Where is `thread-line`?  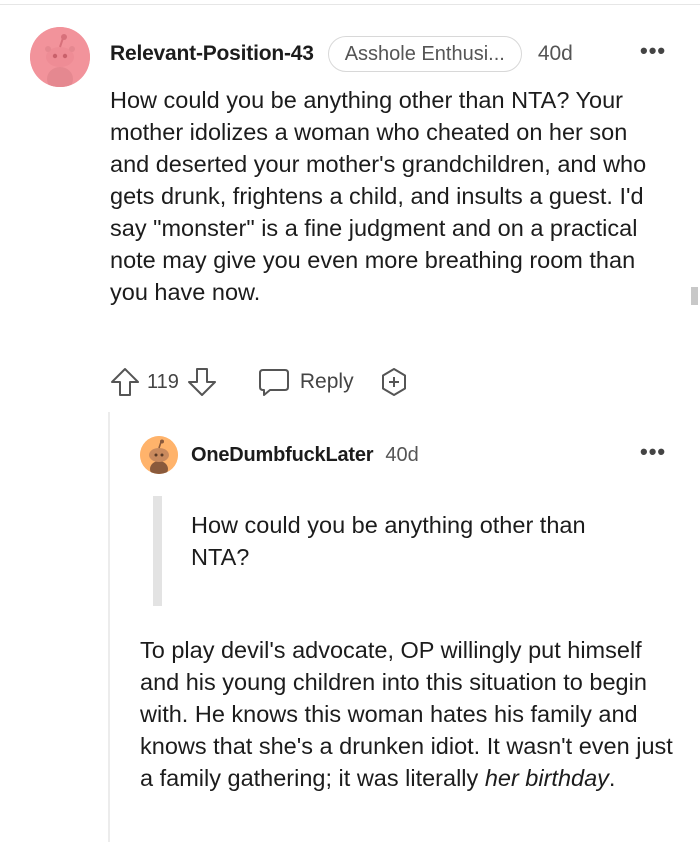 thread-line is located at coordinates (109, 627).